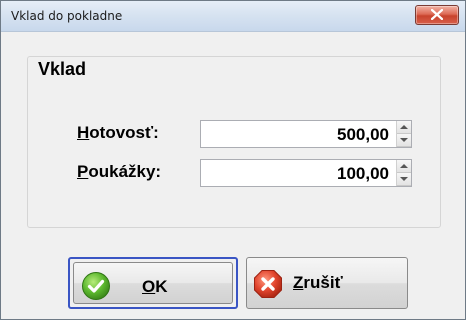 This screenshot has width=466, height=320. What do you see at coordinates (363, 174) in the screenshot?
I see `poukazky-value: 100,00` at bounding box center [363, 174].